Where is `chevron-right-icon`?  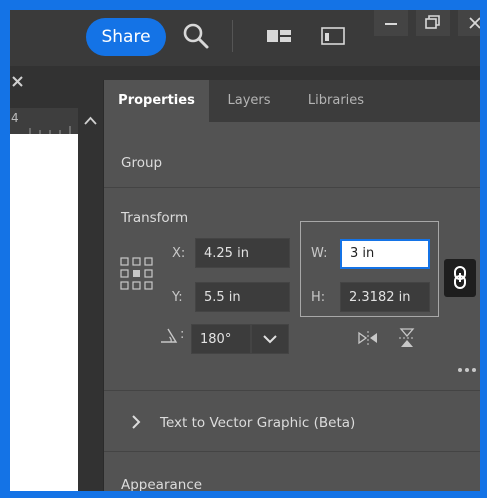 chevron-right-icon is located at coordinates (136, 422).